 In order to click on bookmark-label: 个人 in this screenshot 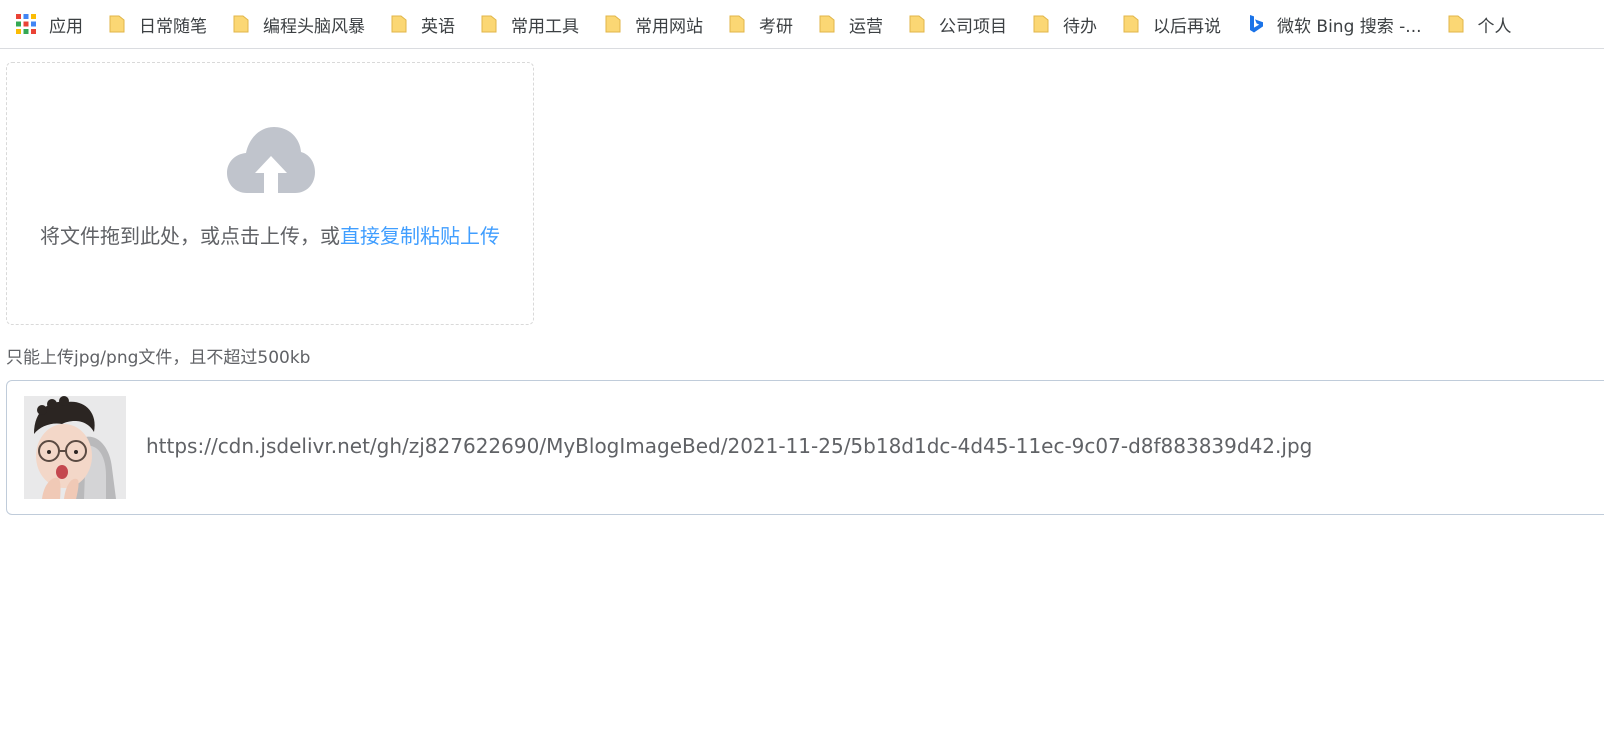, I will do `click(1494, 26)`.